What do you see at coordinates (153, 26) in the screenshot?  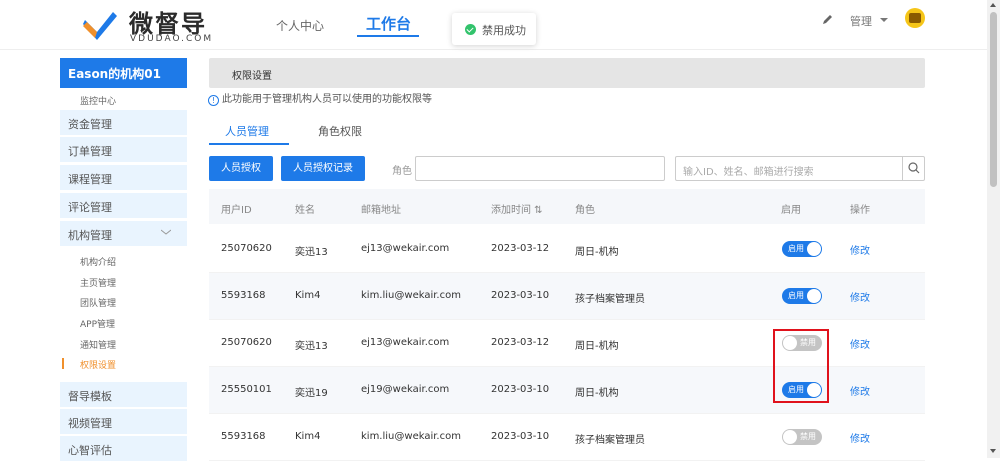 I see `logo: 微督导 VDUDAO.COM` at bounding box center [153, 26].